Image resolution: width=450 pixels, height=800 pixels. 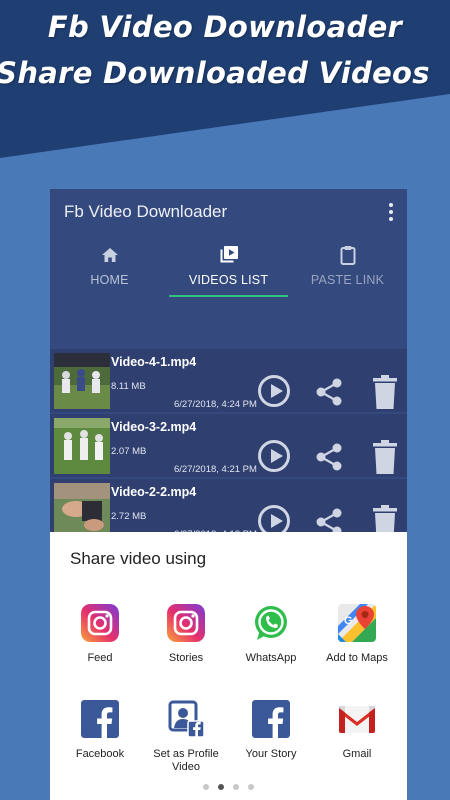 What do you see at coordinates (221, 787) in the screenshot?
I see `page-dot-active` at bounding box center [221, 787].